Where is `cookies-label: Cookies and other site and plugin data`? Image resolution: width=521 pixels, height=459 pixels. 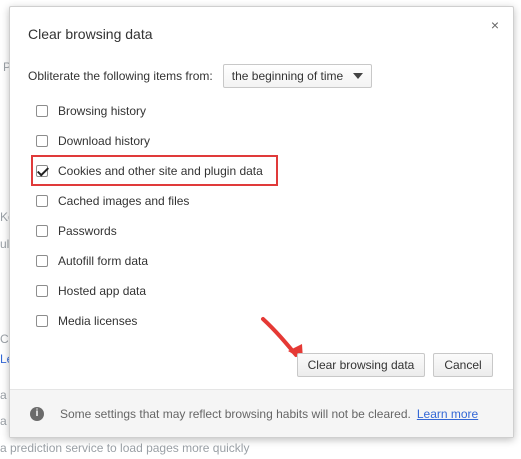
cookies-label: Cookies and other site and plugin data is located at coordinates (160, 171).